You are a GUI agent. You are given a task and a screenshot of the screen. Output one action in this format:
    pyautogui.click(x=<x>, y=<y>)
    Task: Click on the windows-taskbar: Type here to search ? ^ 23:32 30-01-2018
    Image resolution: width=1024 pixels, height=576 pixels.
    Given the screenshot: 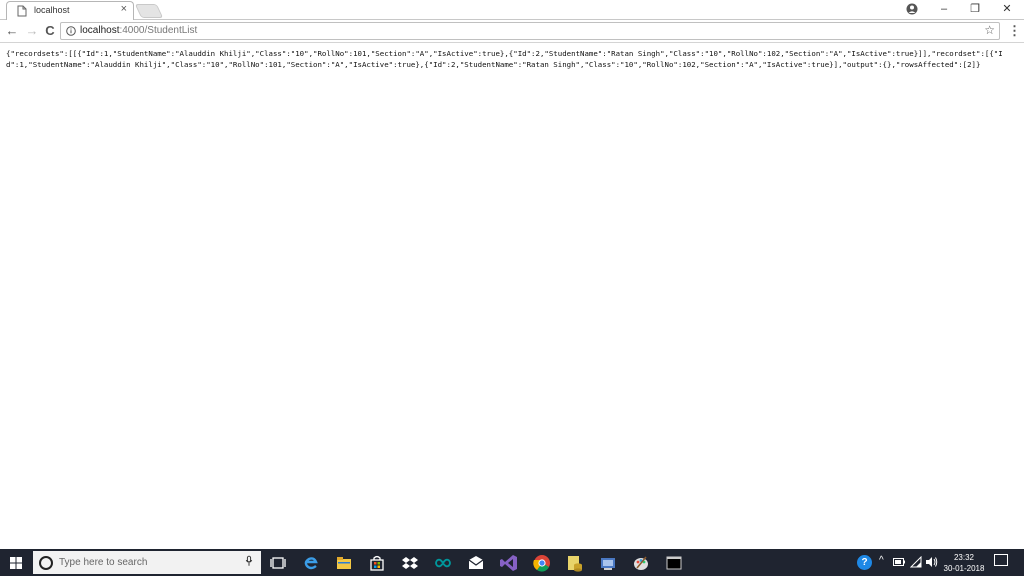 What is the action you would take?
    pyautogui.click(x=512, y=562)
    